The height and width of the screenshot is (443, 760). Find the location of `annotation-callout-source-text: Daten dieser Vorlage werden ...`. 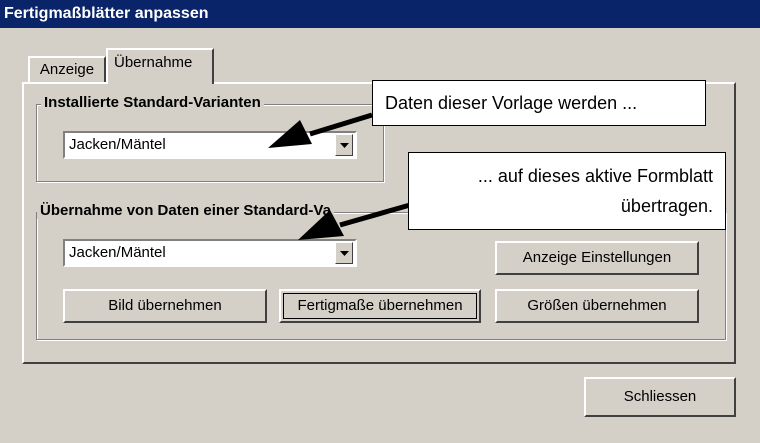

annotation-callout-source-text: Daten dieser Vorlage werden ... is located at coordinates (511, 103).